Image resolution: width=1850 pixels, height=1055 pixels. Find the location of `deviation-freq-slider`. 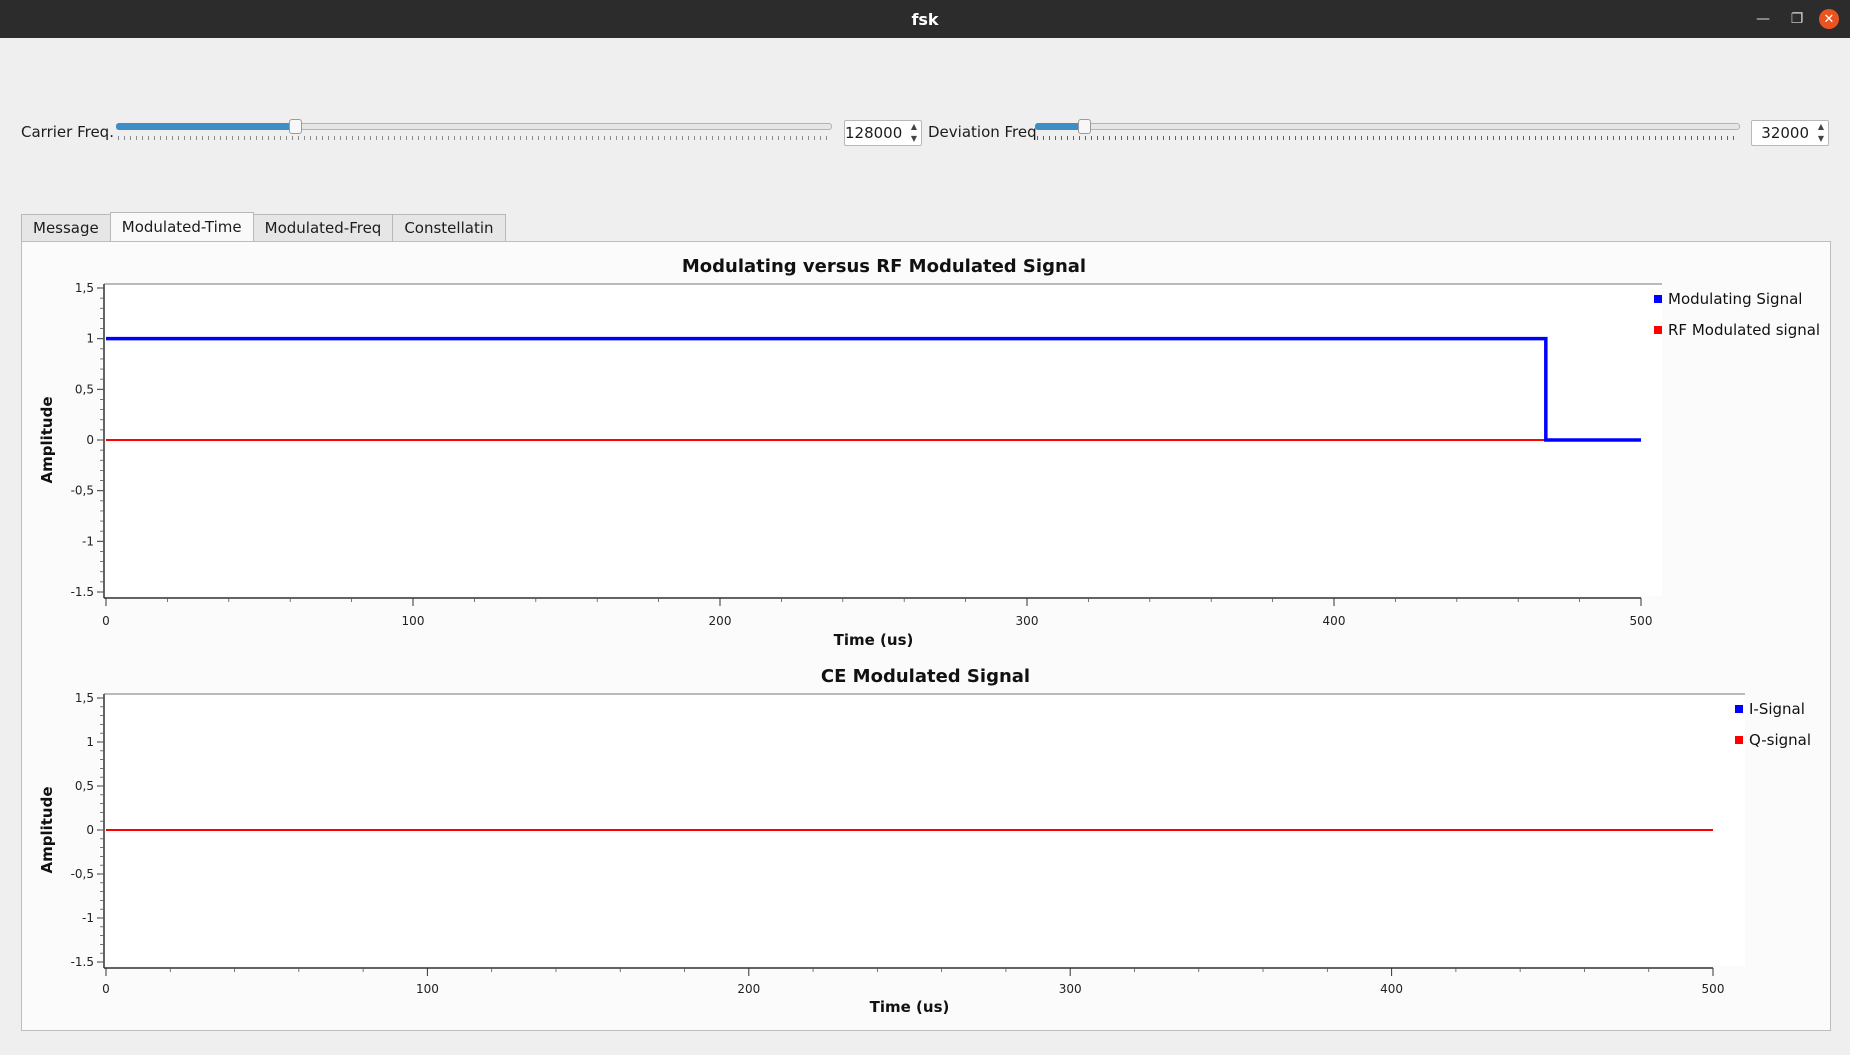

deviation-freq-slider is located at coordinates (1387, 129).